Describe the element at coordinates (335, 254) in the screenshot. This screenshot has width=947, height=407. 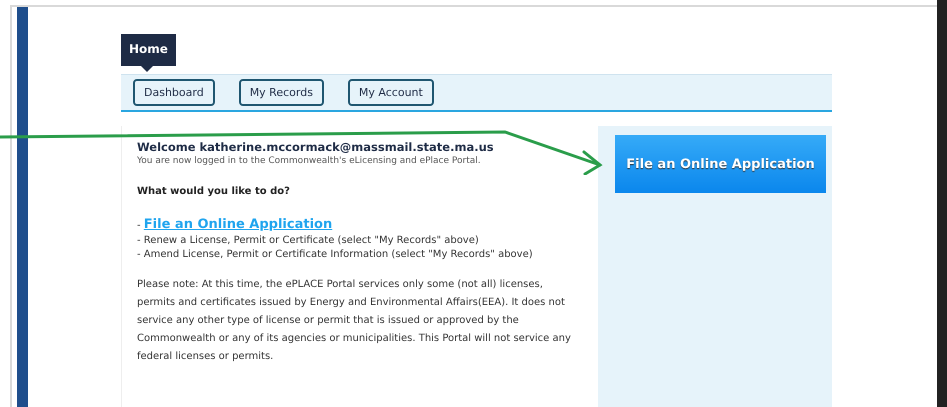
I see `option-text: - Amend License, Permit or Certificate Information (select "My Records" above)` at that location.